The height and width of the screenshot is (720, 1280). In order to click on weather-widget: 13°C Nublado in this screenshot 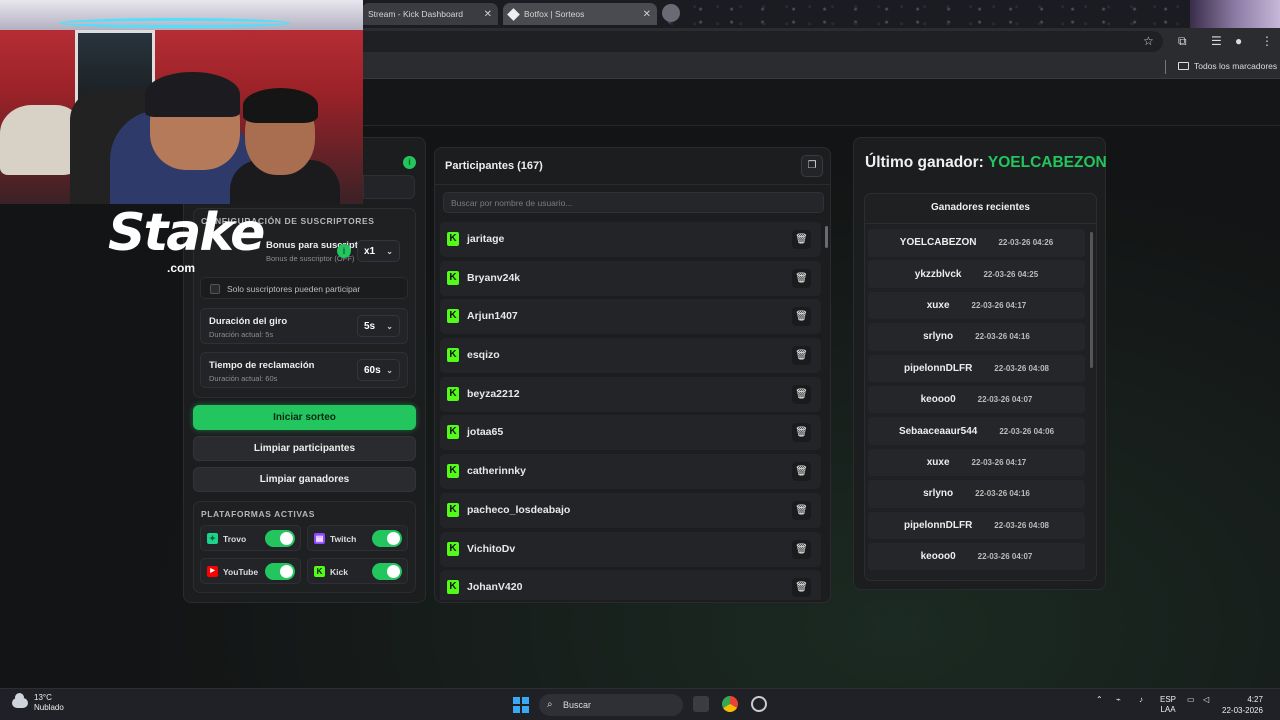, I will do `click(38, 703)`.